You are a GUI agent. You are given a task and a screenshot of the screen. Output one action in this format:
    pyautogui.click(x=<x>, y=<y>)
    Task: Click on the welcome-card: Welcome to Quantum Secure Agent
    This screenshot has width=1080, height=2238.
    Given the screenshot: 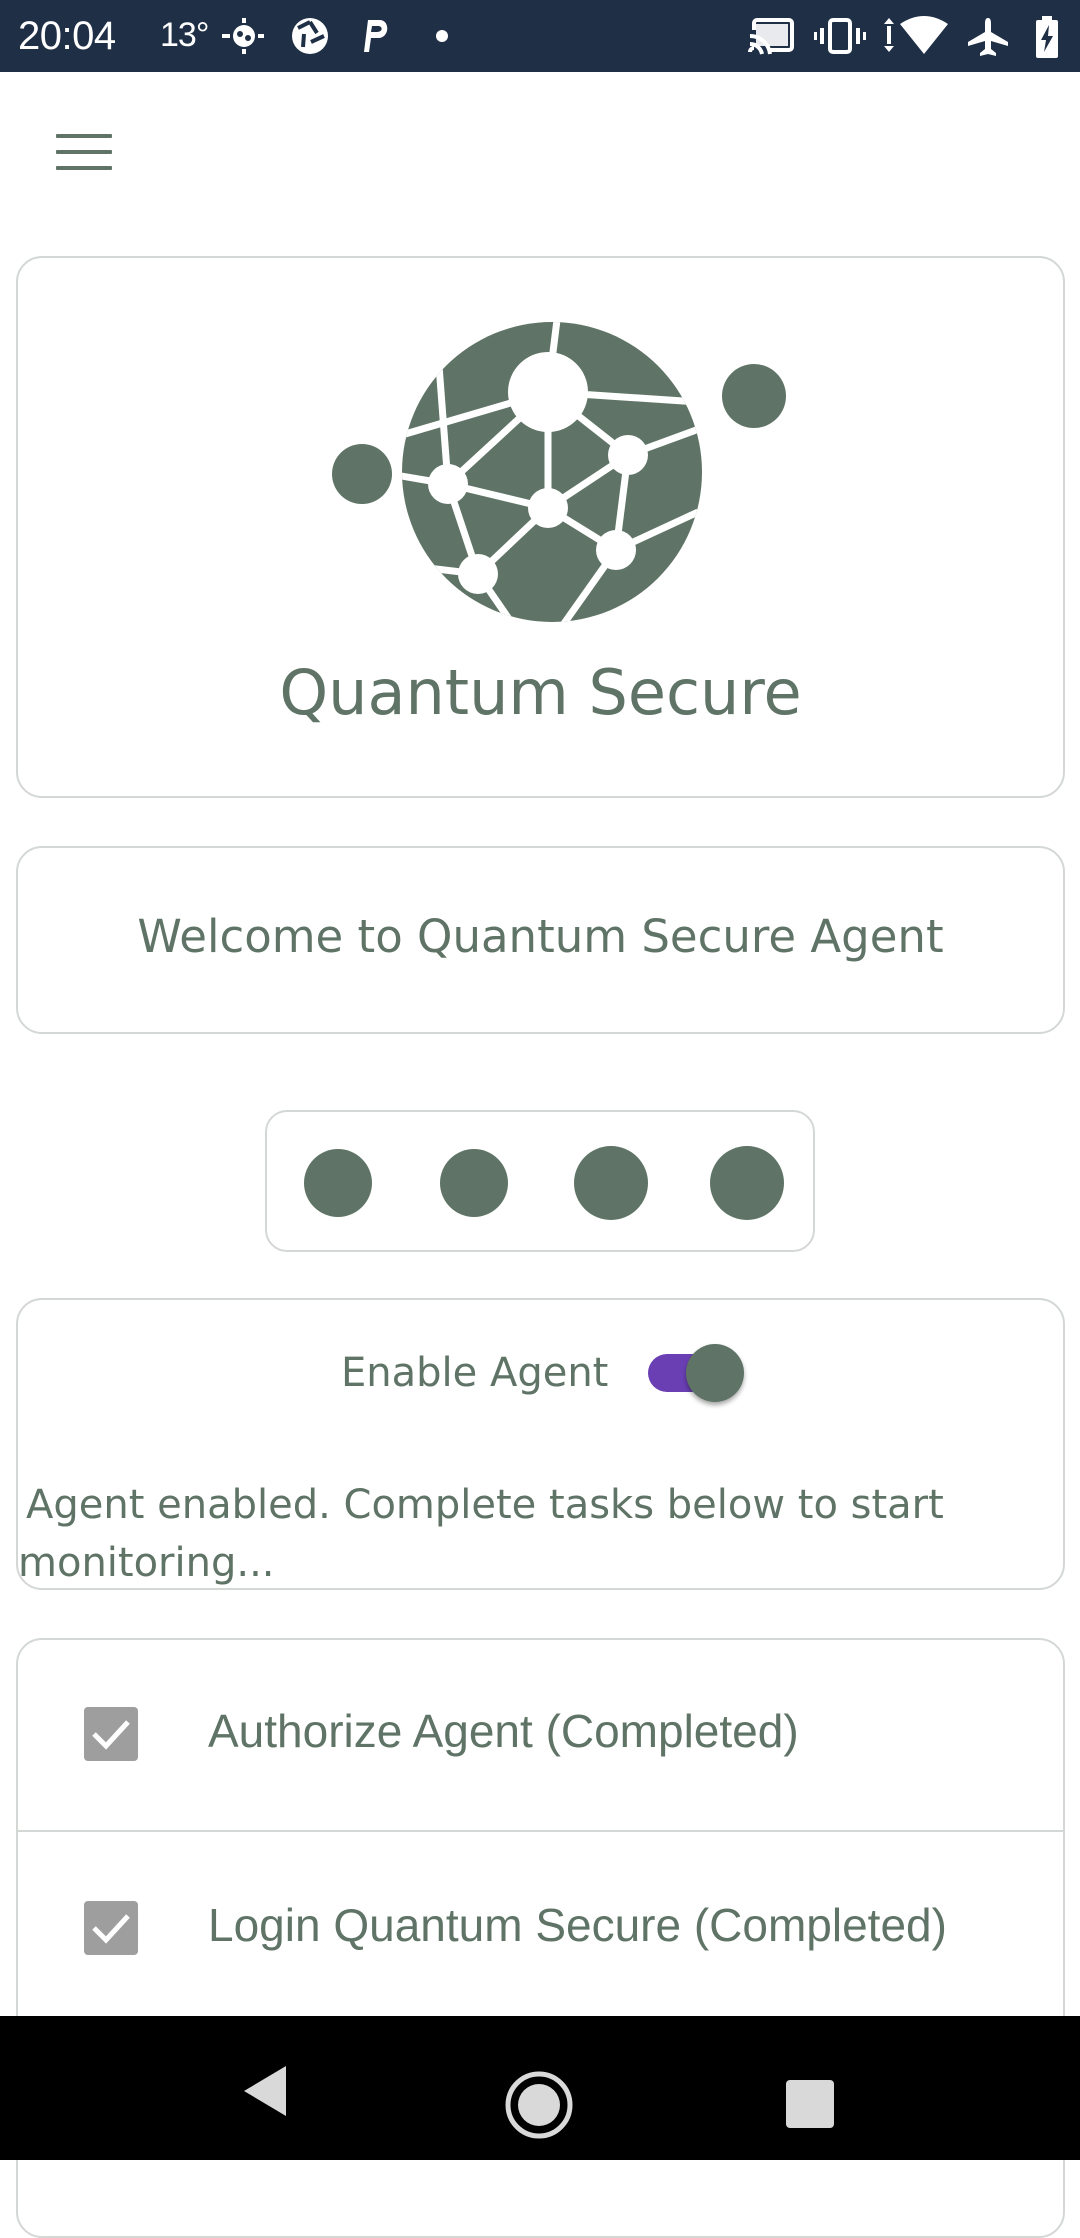 What is the action you would take?
    pyautogui.click(x=540, y=940)
    